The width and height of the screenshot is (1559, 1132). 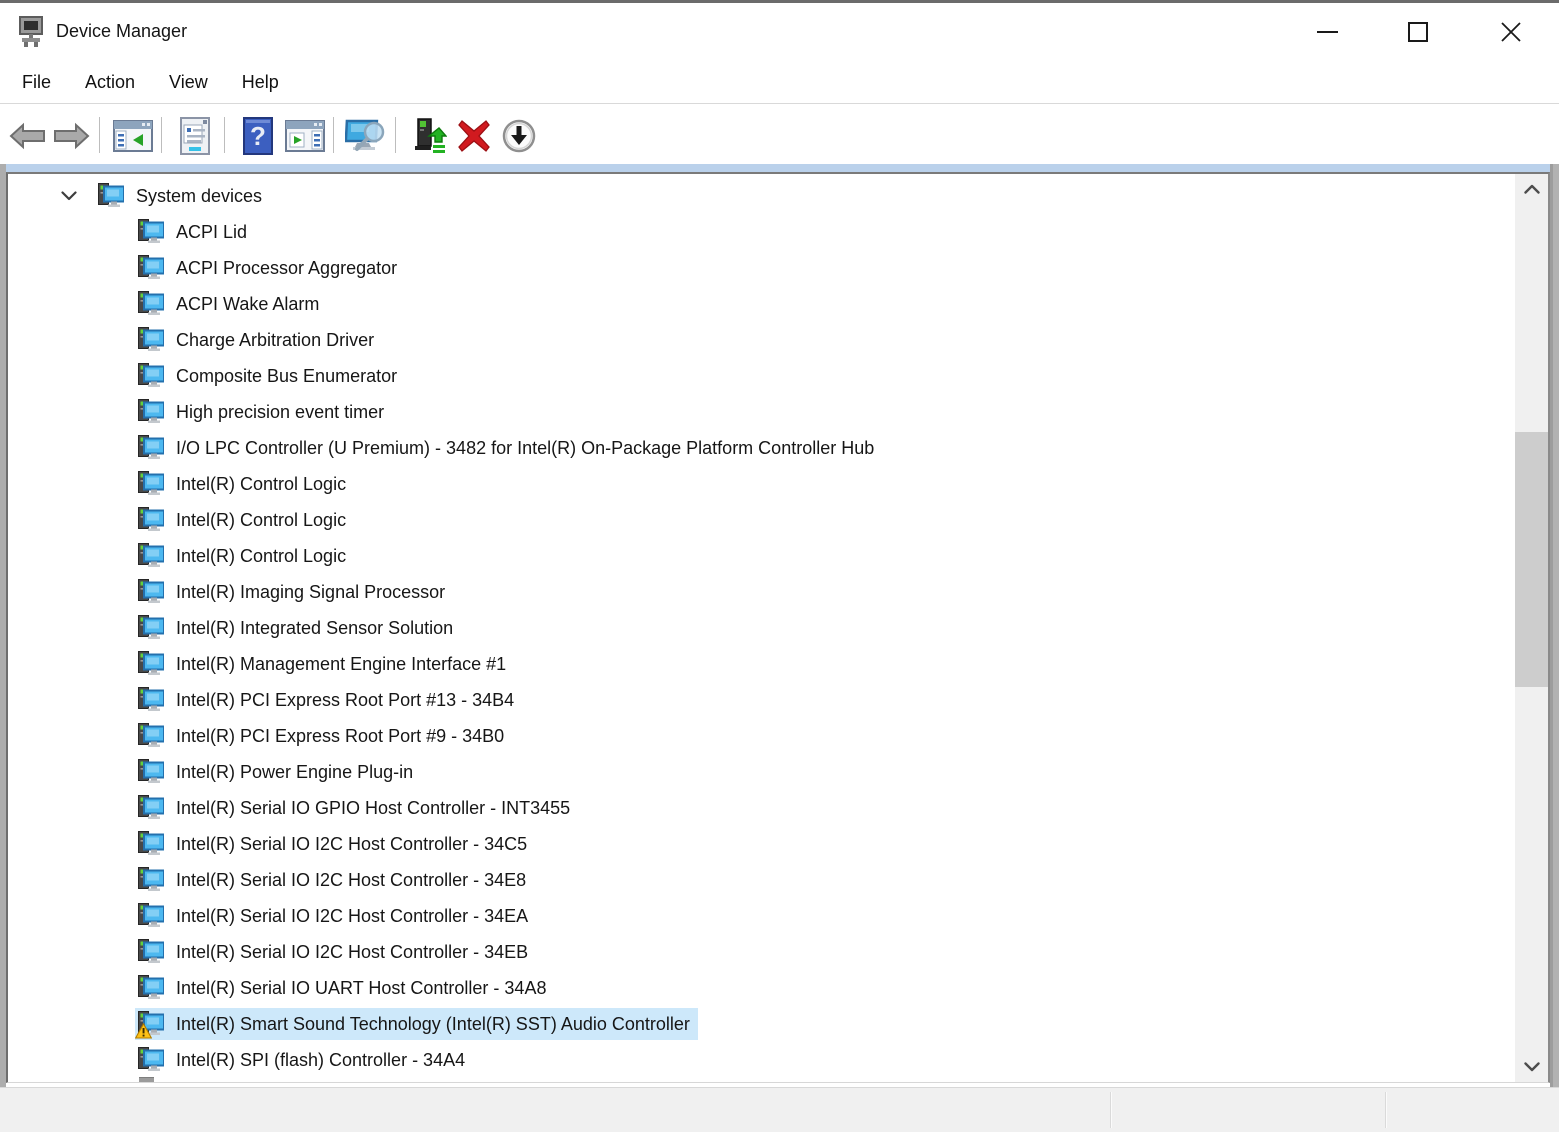 I want to click on properties-button, so click(x=195, y=136).